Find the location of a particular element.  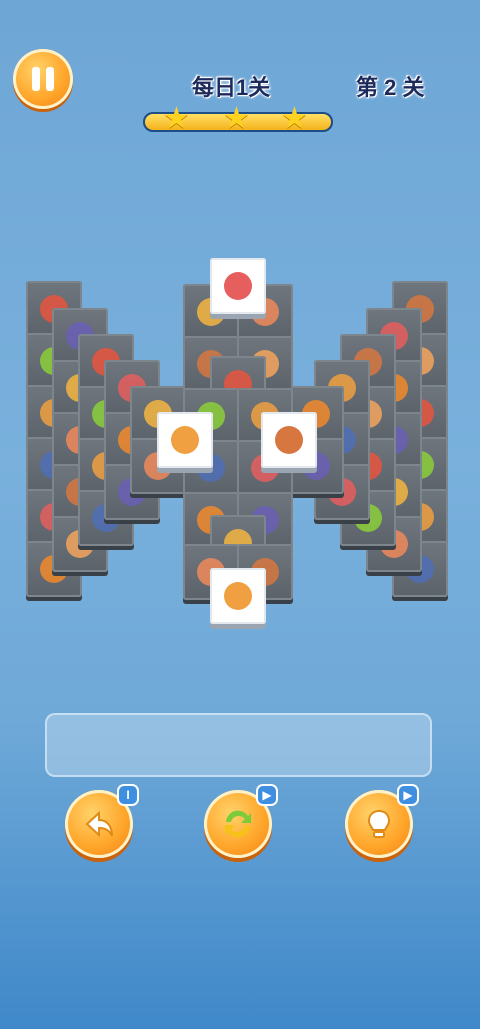

hint-button: ▶ is located at coordinates (381, 822).